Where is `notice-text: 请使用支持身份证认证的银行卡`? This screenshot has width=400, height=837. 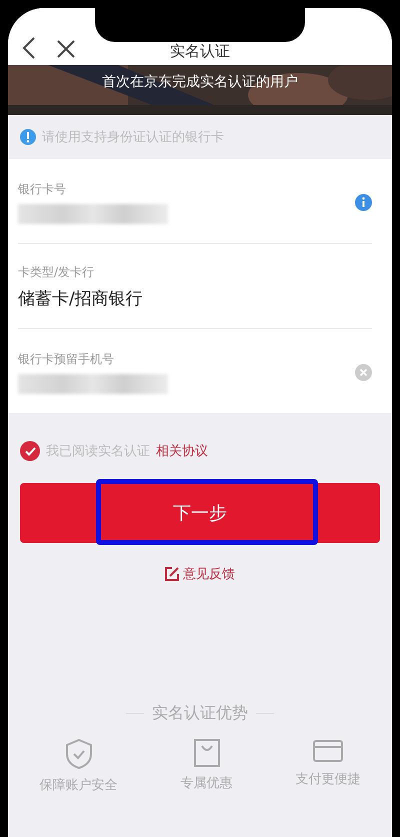
notice-text: 请使用支持身份证认证的银行卡 is located at coordinates (133, 137).